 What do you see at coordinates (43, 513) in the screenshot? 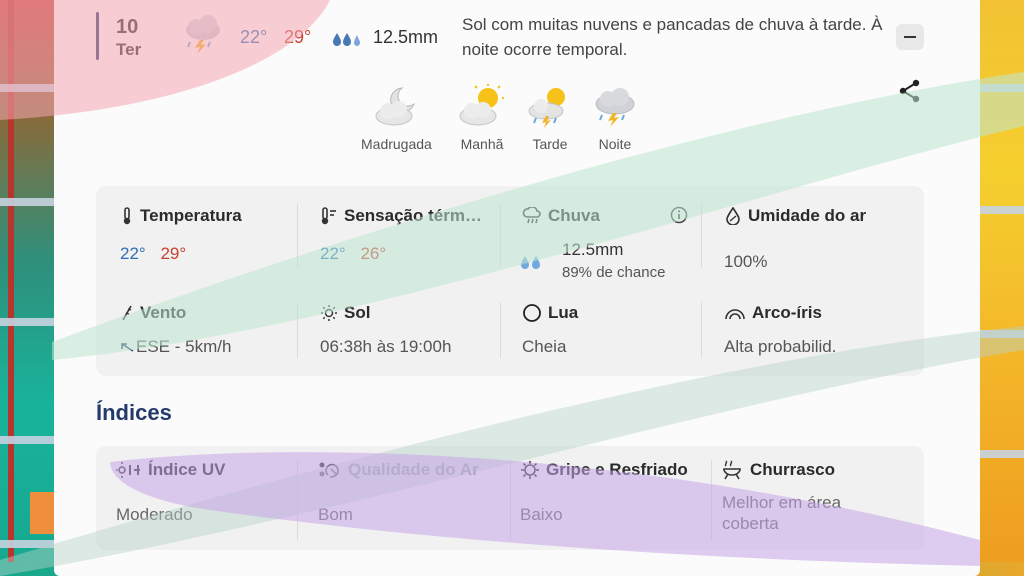
I see `background-chip` at bounding box center [43, 513].